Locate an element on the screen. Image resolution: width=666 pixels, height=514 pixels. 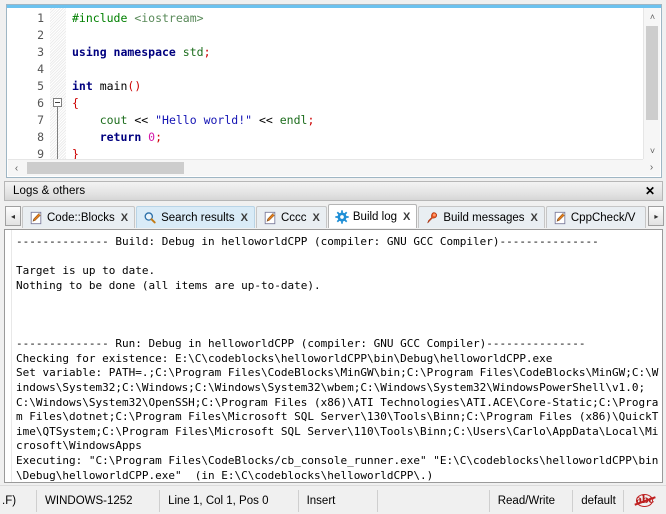
code-line: using namespace std; is located at coordinates (357, 52).